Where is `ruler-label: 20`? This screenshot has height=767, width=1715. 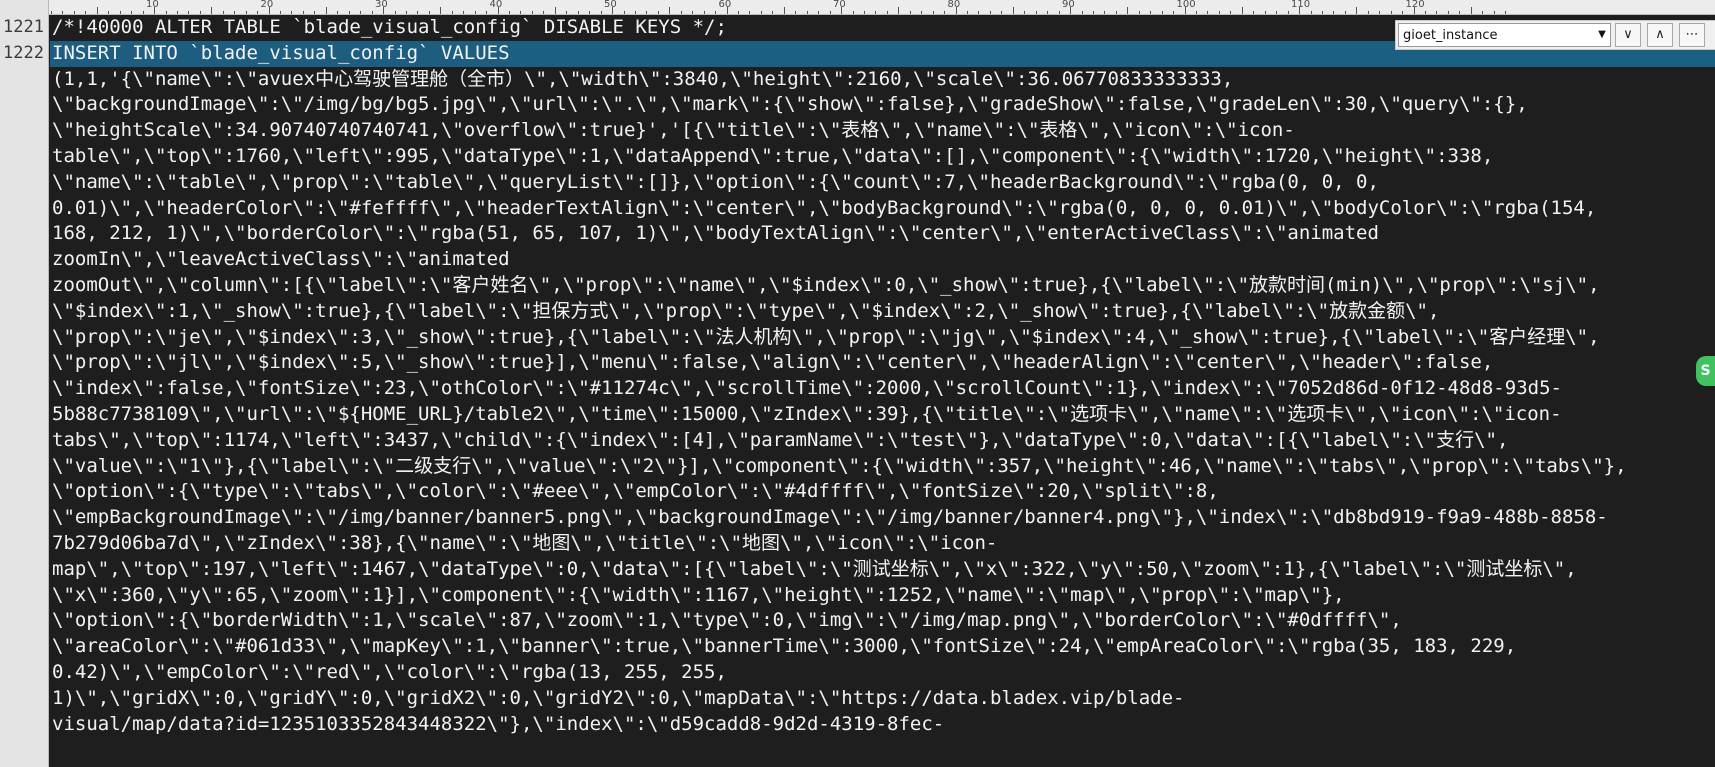
ruler-label: 20 is located at coordinates (267, 5).